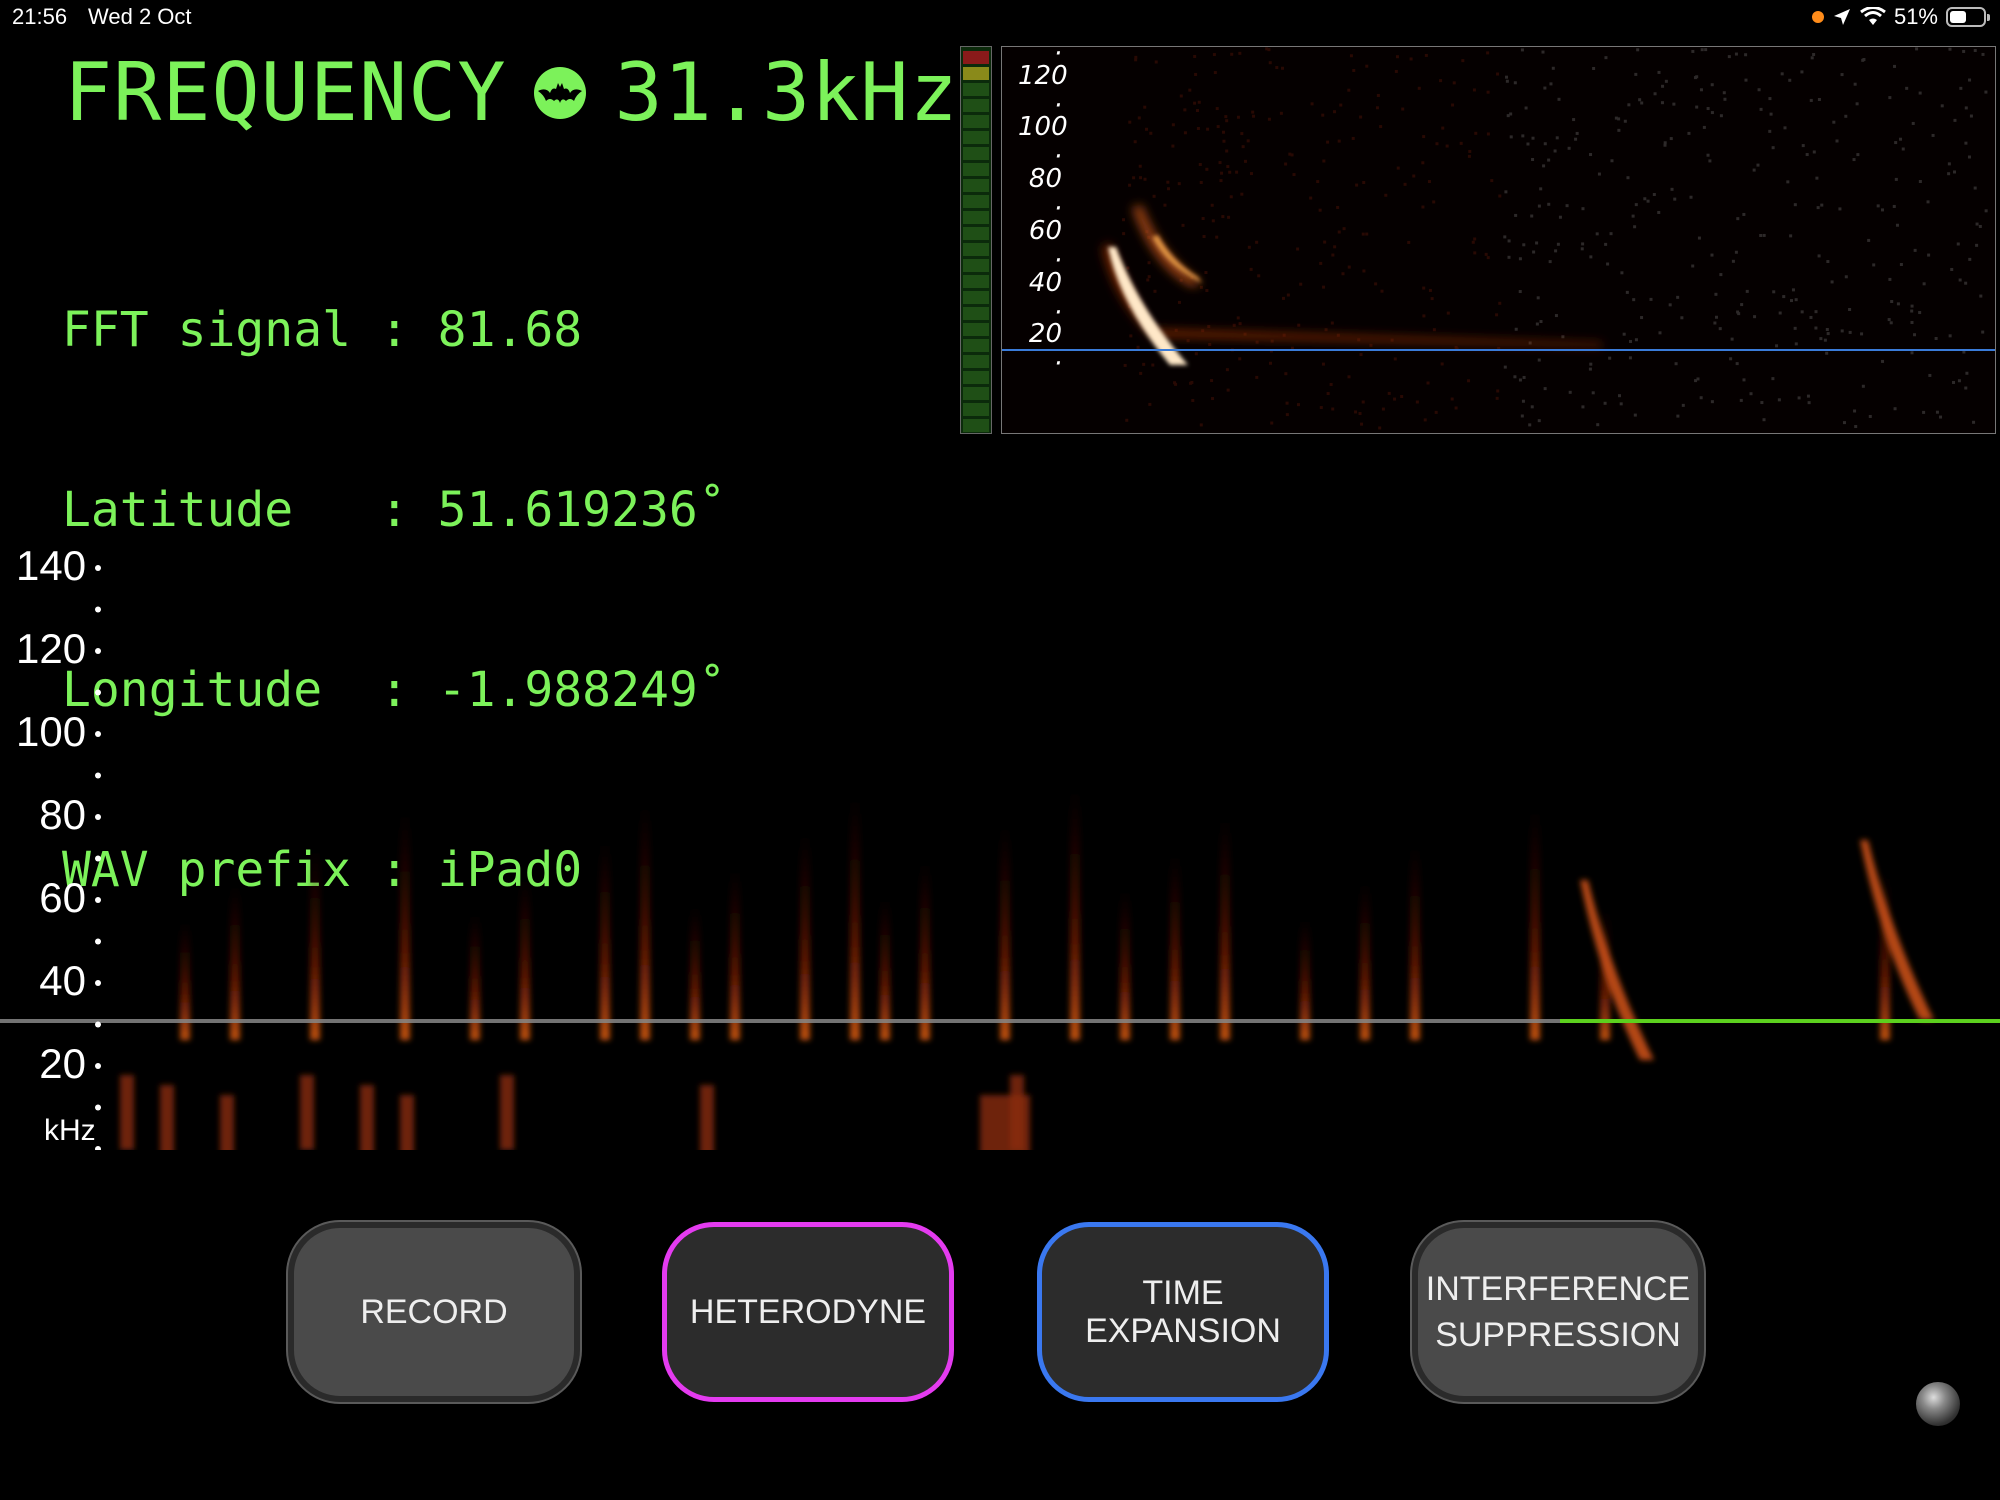 This screenshot has width=2000, height=1500. Describe the element at coordinates (1873, 16) in the screenshot. I see `wifi-icon` at that location.